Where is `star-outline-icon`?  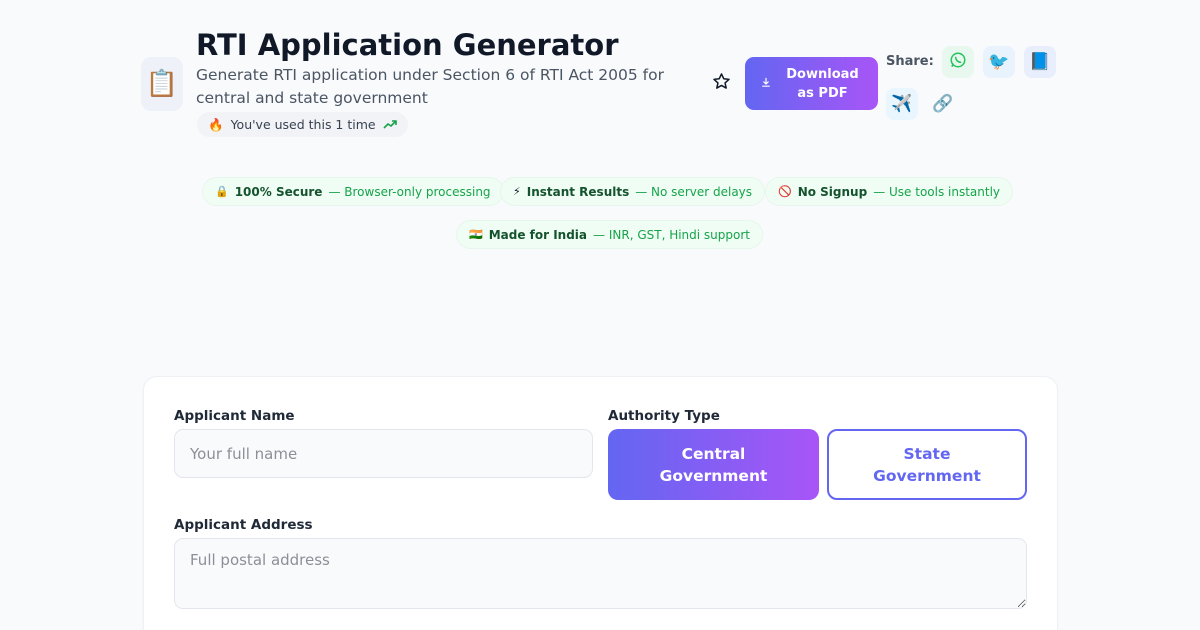 star-outline-icon is located at coordinates (721, 84).